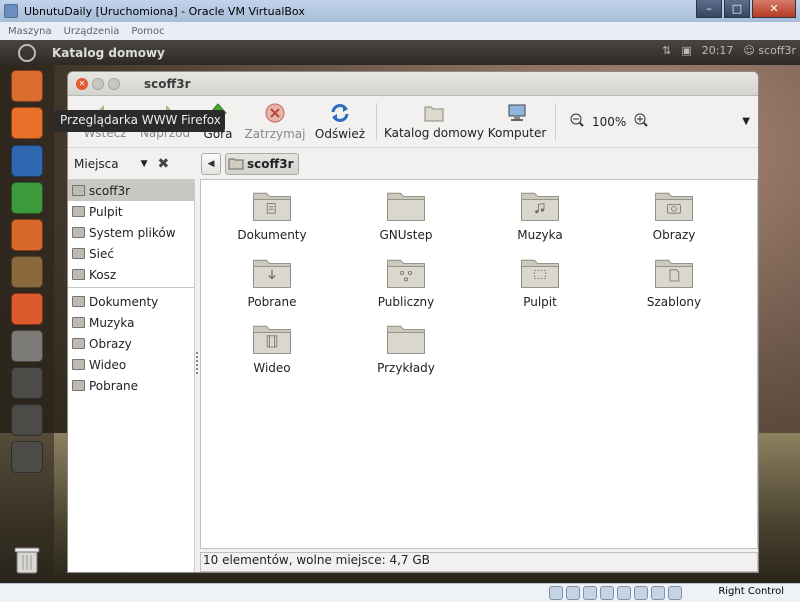 The height and width of the screenshot is (602, 800). I want to click on sidebar-item: Muzyka, so click(131, 322).